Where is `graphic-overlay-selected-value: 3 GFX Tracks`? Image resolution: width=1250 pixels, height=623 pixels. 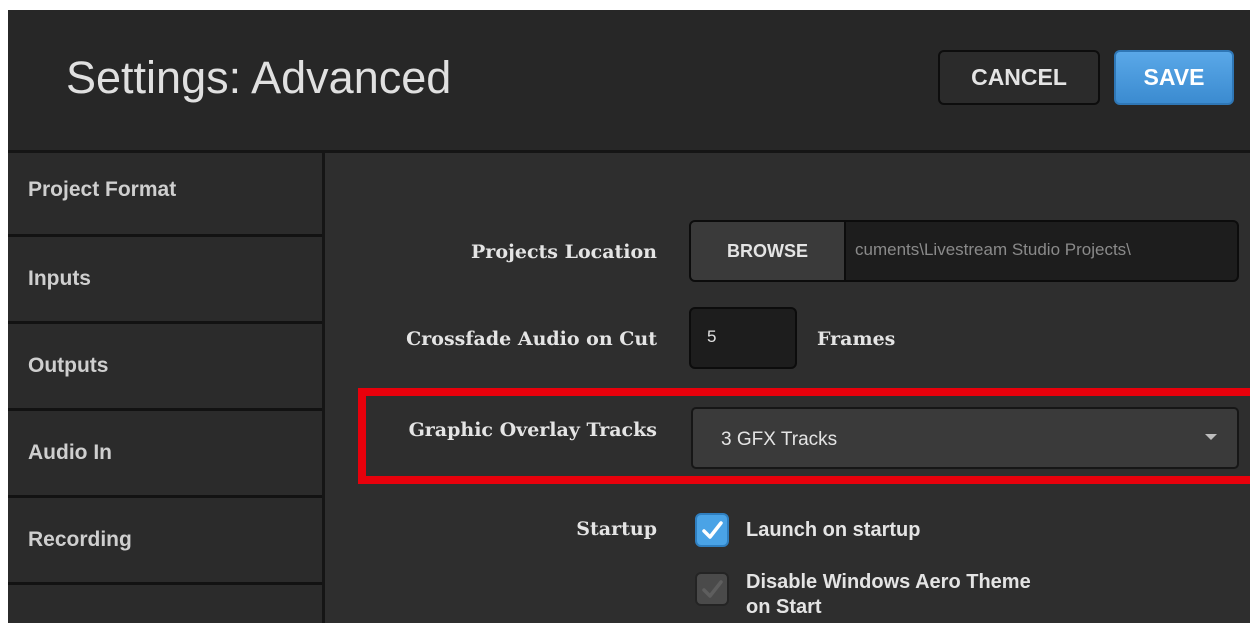 graphic-overlay-selected-value: 3 GFX Tracks is located at coordinates (779, 439).